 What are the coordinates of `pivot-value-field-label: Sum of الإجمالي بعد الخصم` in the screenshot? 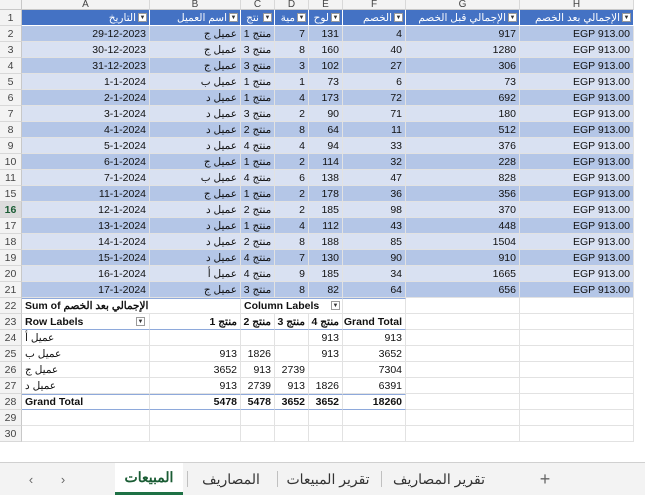 It's located at (131, 306).